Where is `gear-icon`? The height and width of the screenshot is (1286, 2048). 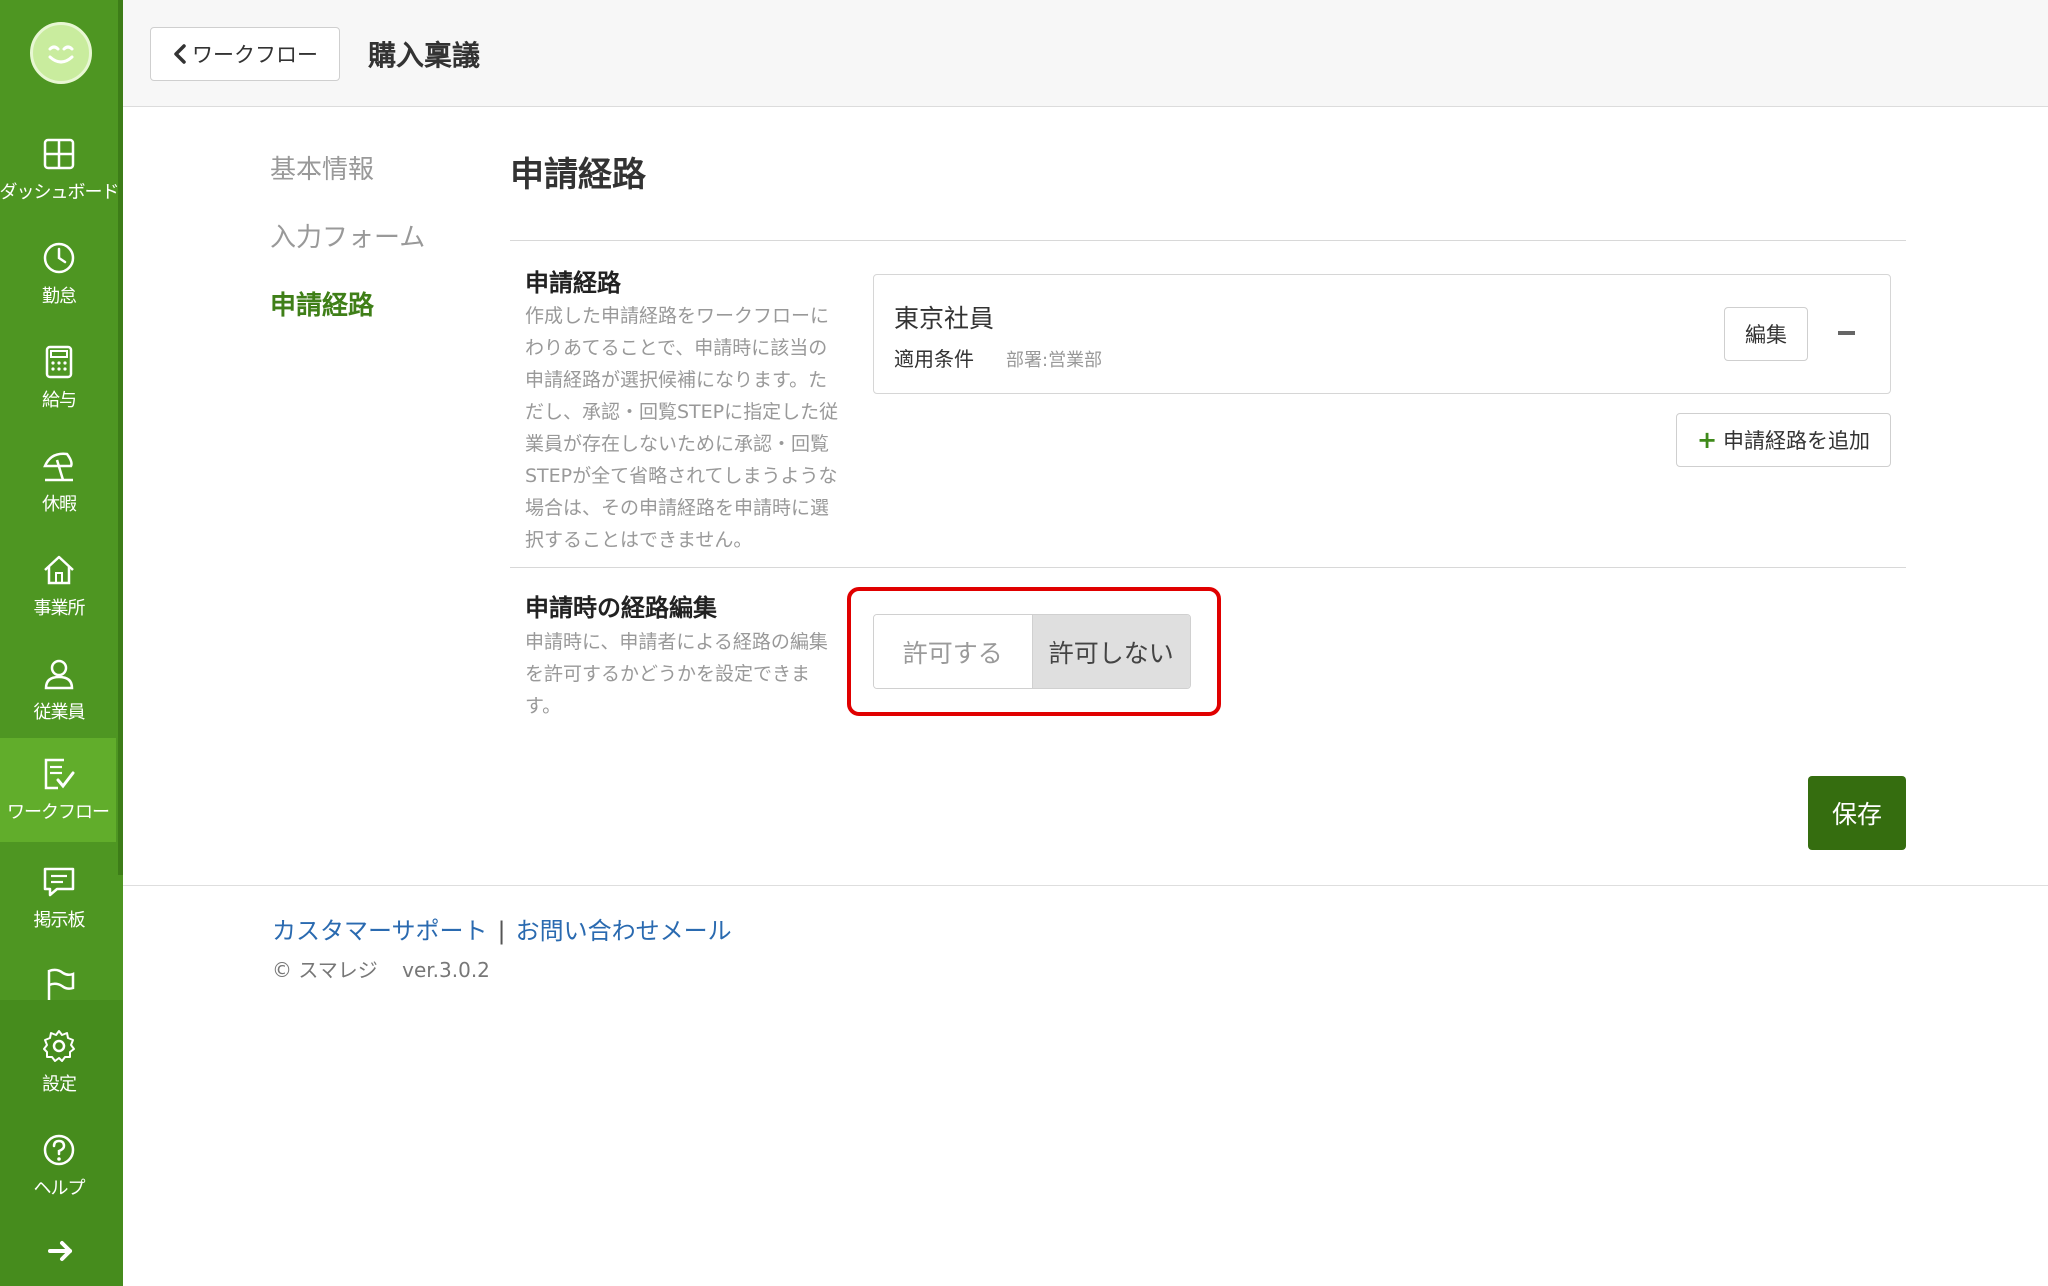 gear-icon is located at coordinates (59, 1046).